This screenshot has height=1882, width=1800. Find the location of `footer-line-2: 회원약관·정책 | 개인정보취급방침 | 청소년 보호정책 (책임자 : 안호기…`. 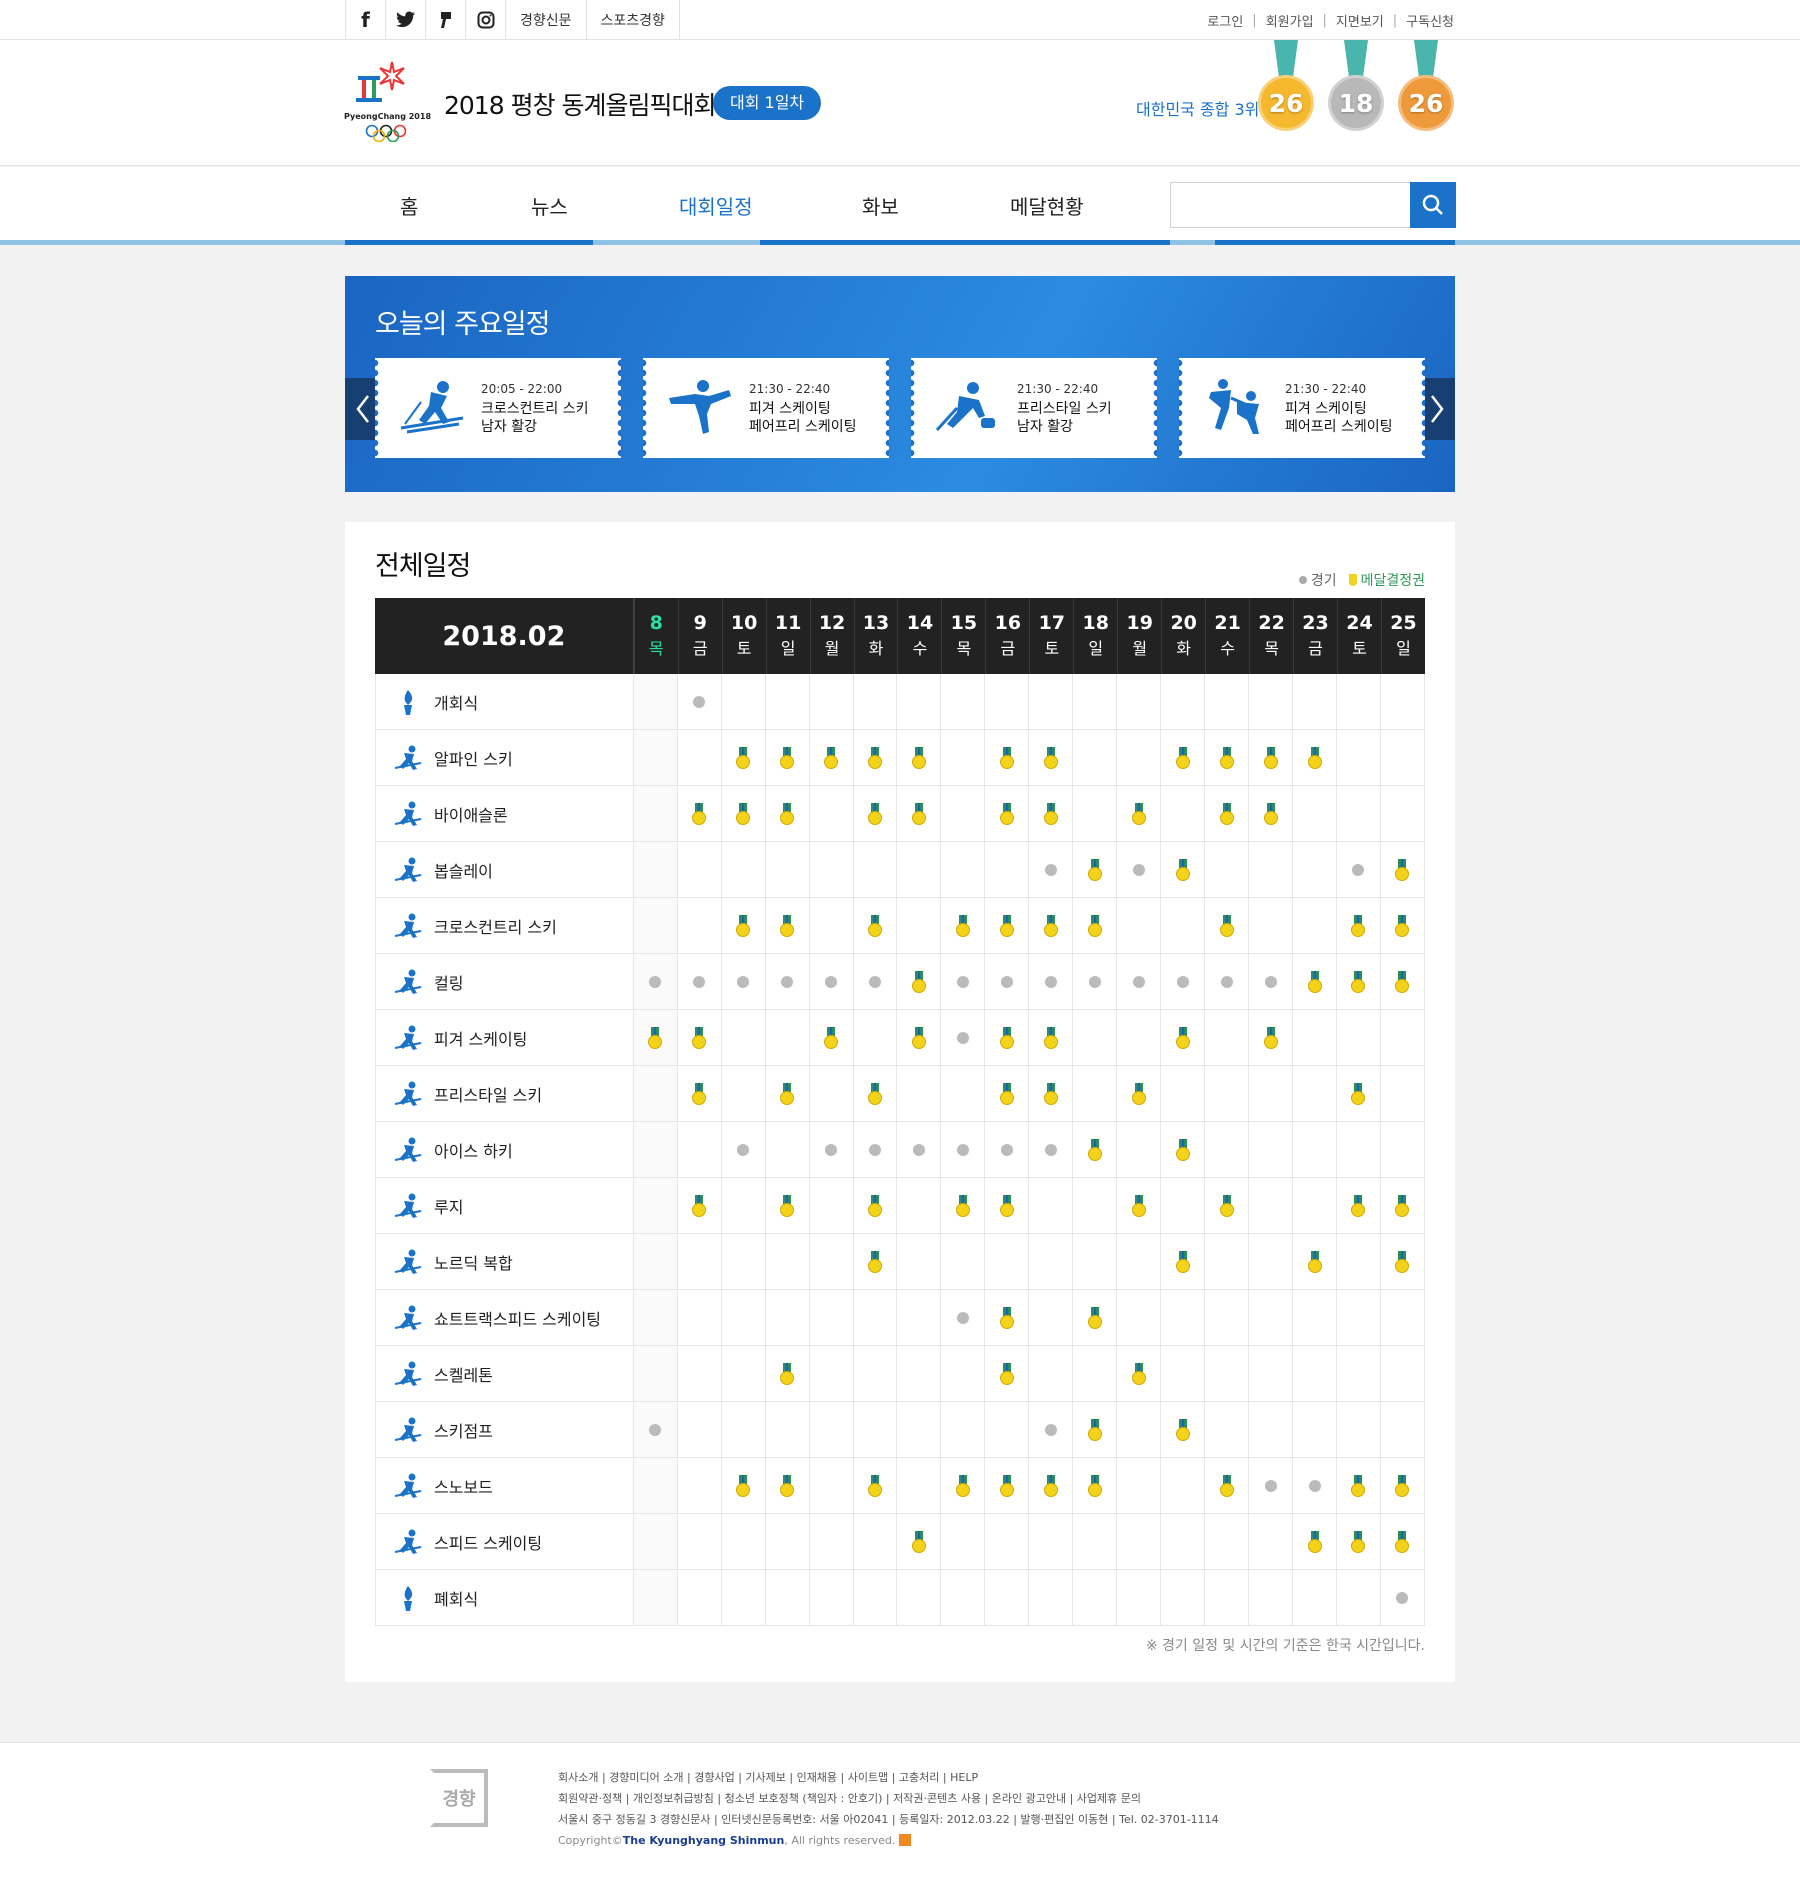

footer-line-2: 회원약관·정책 | 개인정보취급방침 | 청소년 보호정책 (책임자 : 안호기… is located at coordinates (888, 1798).